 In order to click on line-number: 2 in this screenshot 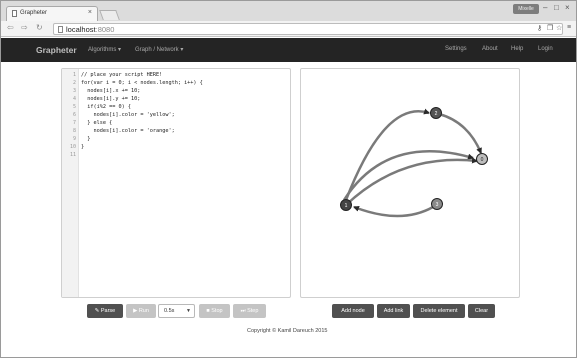, I will do `click(74, 83)`.